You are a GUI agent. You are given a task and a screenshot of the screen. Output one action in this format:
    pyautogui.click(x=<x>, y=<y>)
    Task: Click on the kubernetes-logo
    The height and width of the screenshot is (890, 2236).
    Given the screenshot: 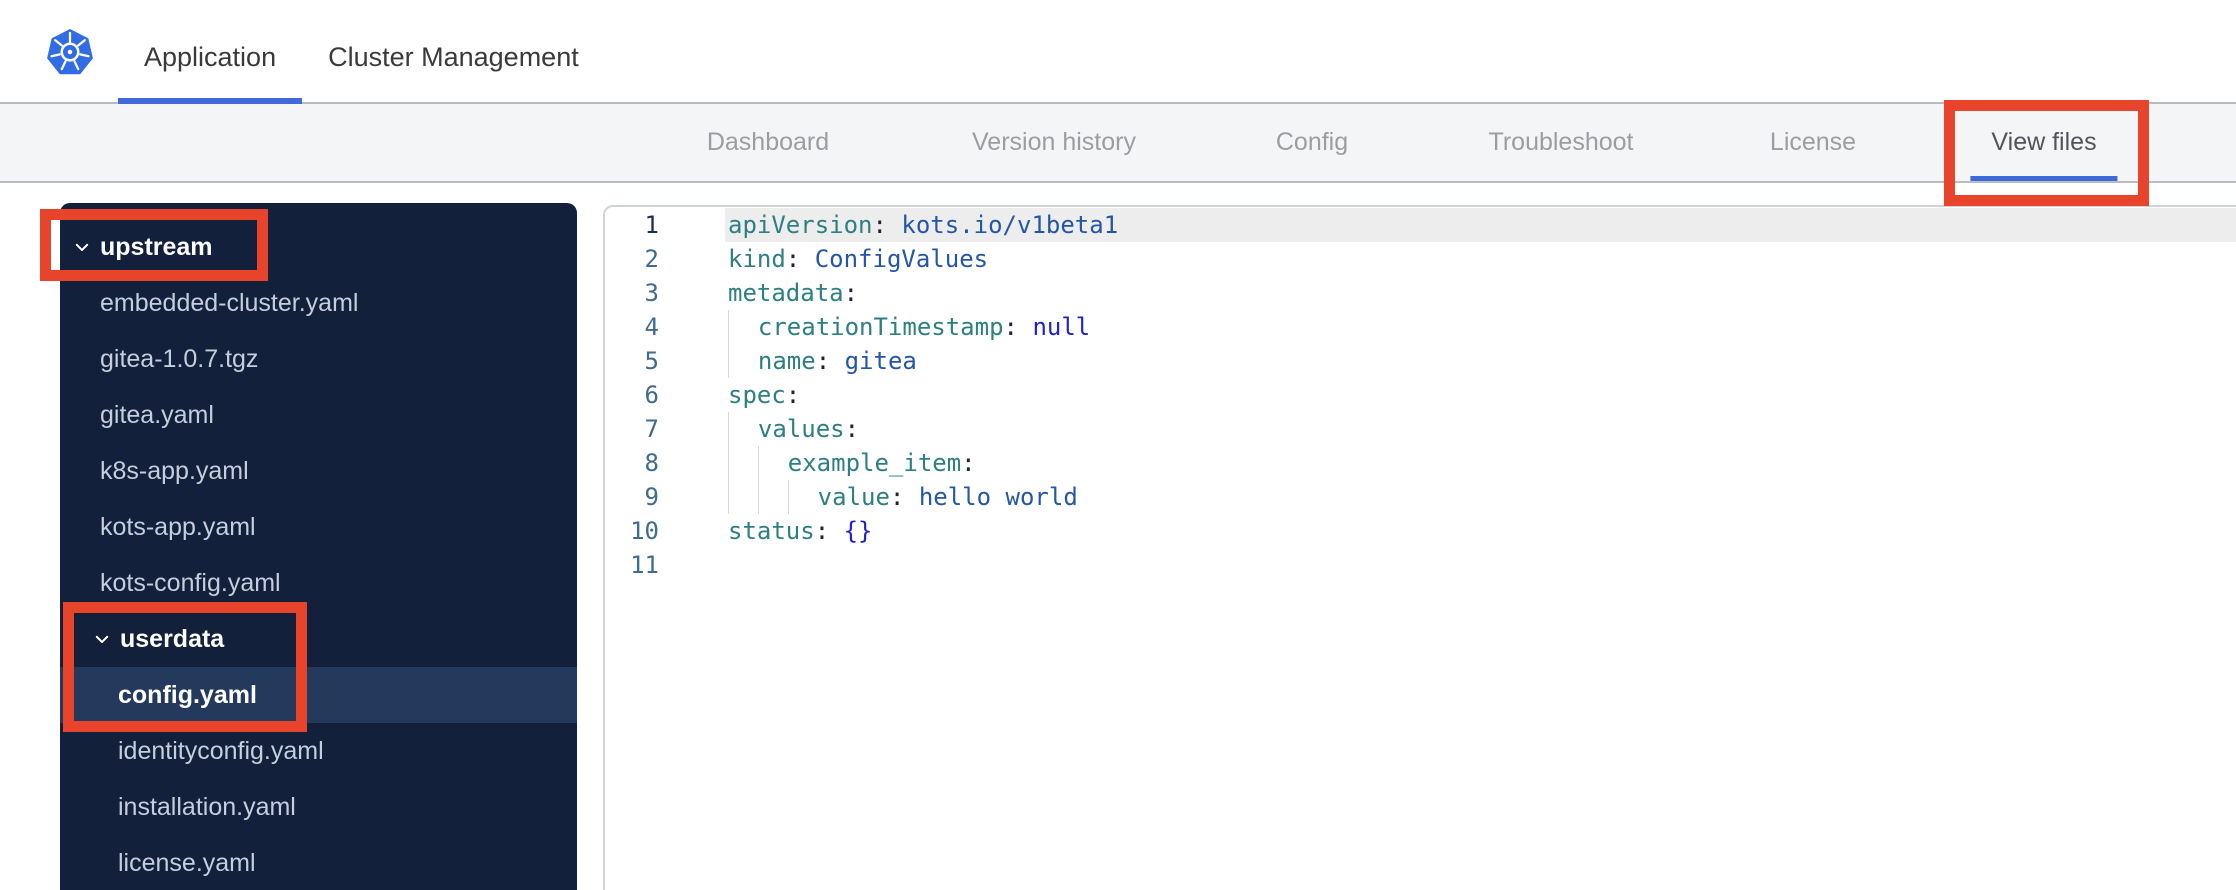 What is the action you would take?
    pyautogui.click(x=70, y=52)
    